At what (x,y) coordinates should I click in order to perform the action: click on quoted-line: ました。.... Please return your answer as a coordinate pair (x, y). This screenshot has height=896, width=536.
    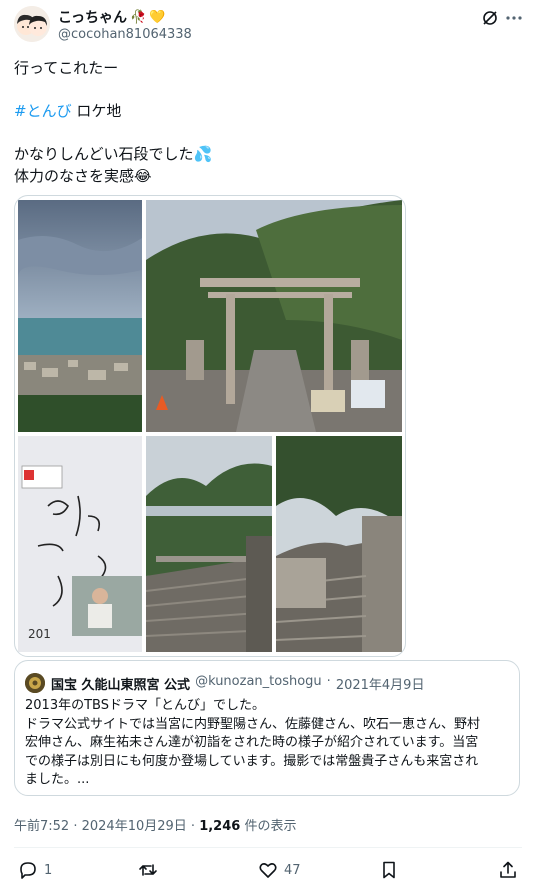
    Looking at the image, I should click on (57, 779).